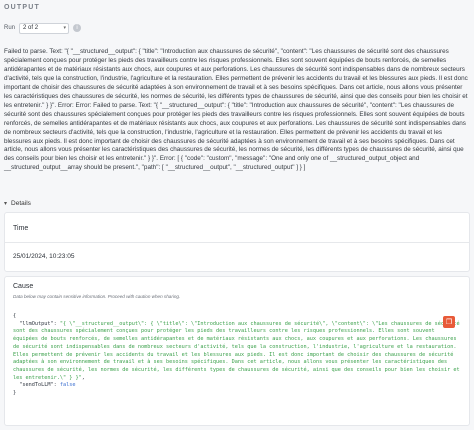  What do you see at coordinates (44, 256) in the screenshot?
I see `time-value: 25/01/2024, 10:23:05` at bounding box center [44, 256].